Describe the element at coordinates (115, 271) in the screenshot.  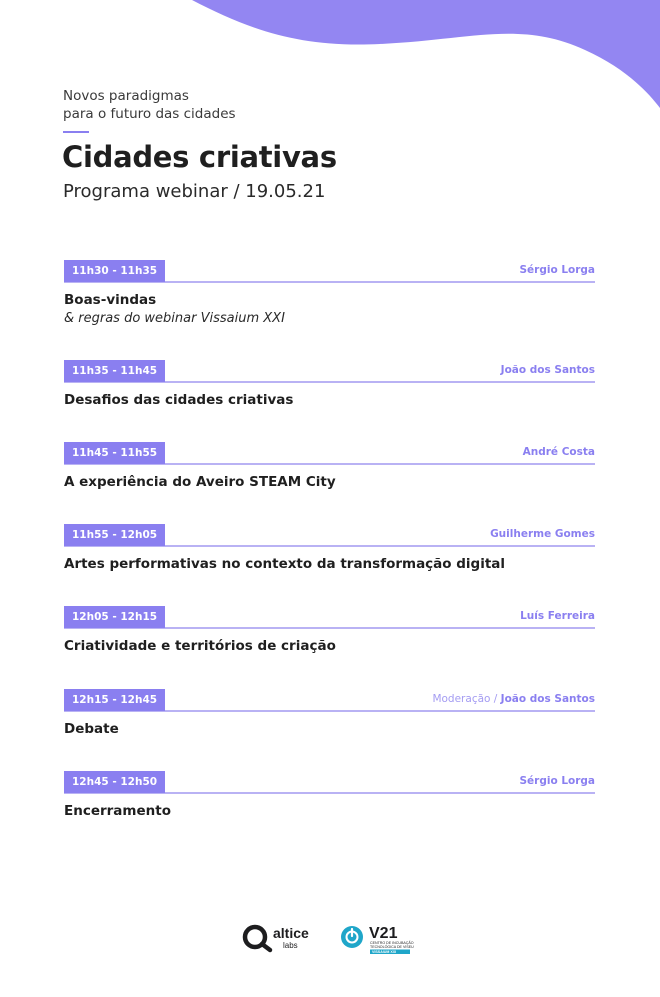
I see `time-badge: 11h30 - 11h35` at that location.